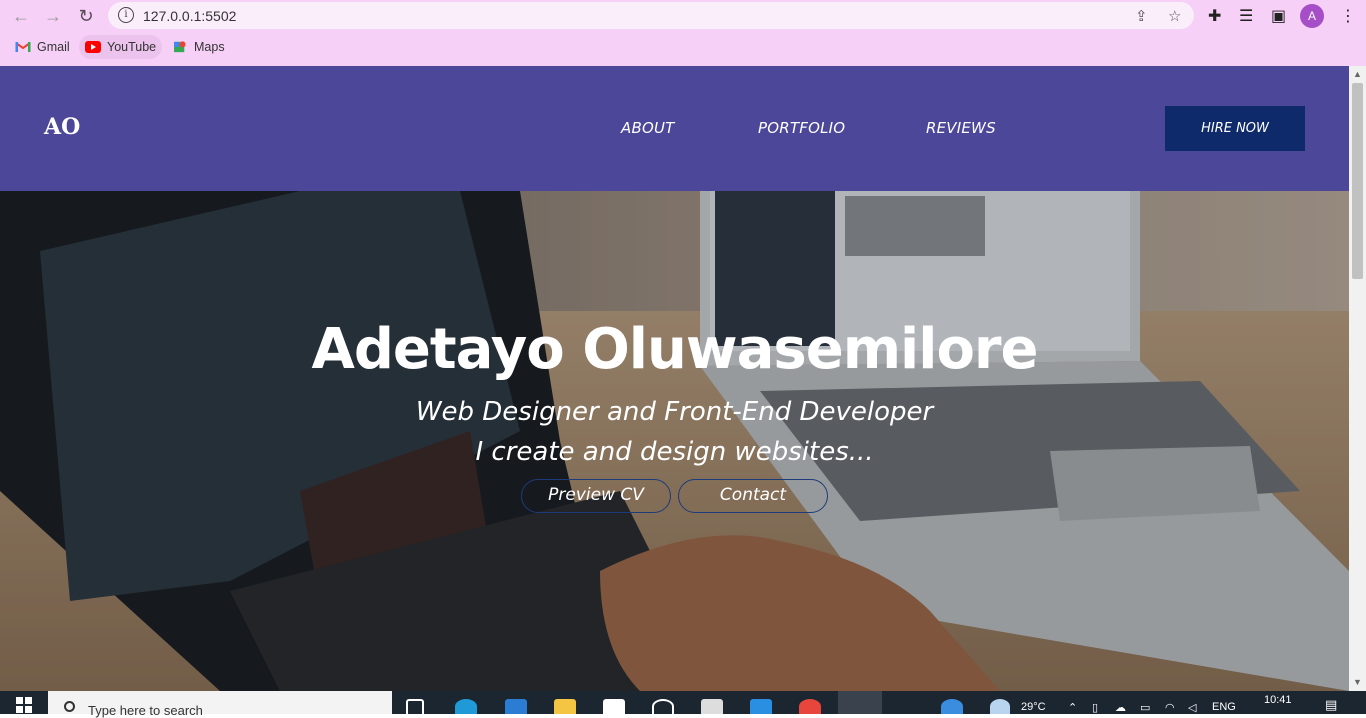  I want to click on bookmark-youtube: YouTube, so click(121, 47).